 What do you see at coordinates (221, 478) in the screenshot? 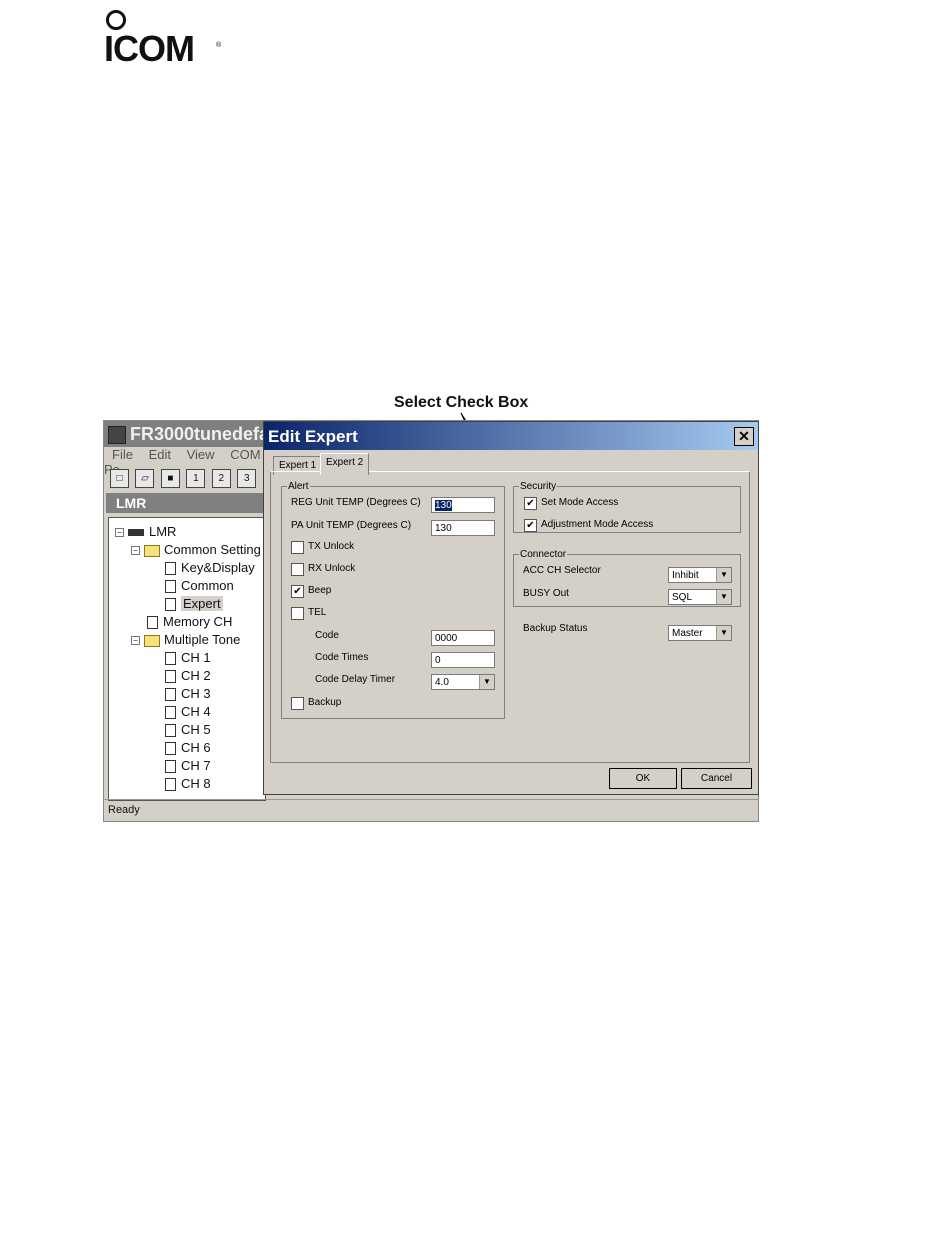
I see `read-radio-2-icon: 2` at bounding box center [221, 478].